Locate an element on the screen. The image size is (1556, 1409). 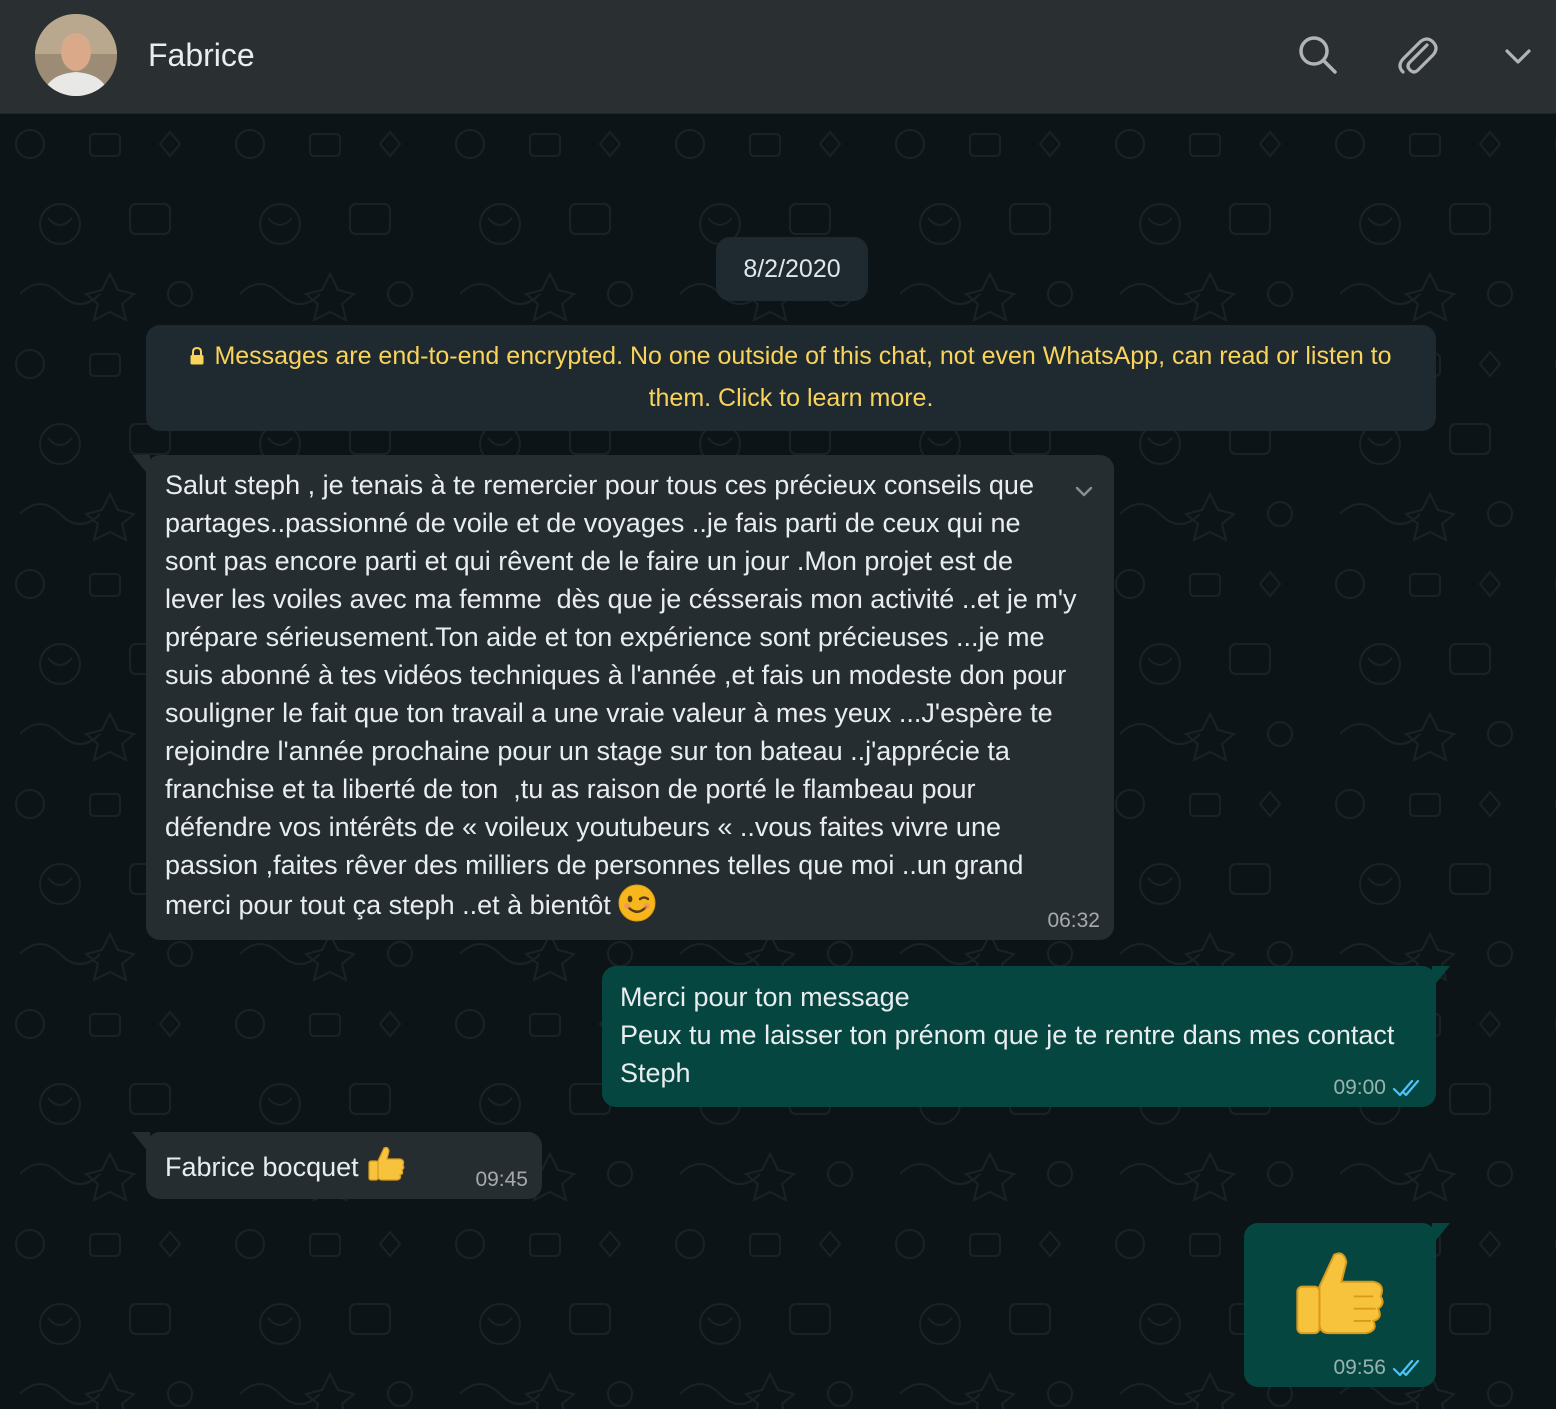
message-menu-chevron-icon is located at coordinates (1084, 487).